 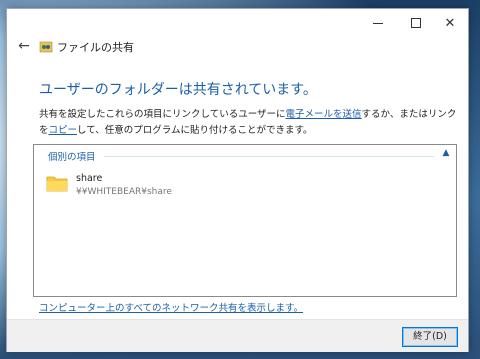 What do you see at coordinates (124, 192) in the screenshot?
I see `item-path: ¥¥WHITEBEAR¥share` at bounding box center [124, 192].